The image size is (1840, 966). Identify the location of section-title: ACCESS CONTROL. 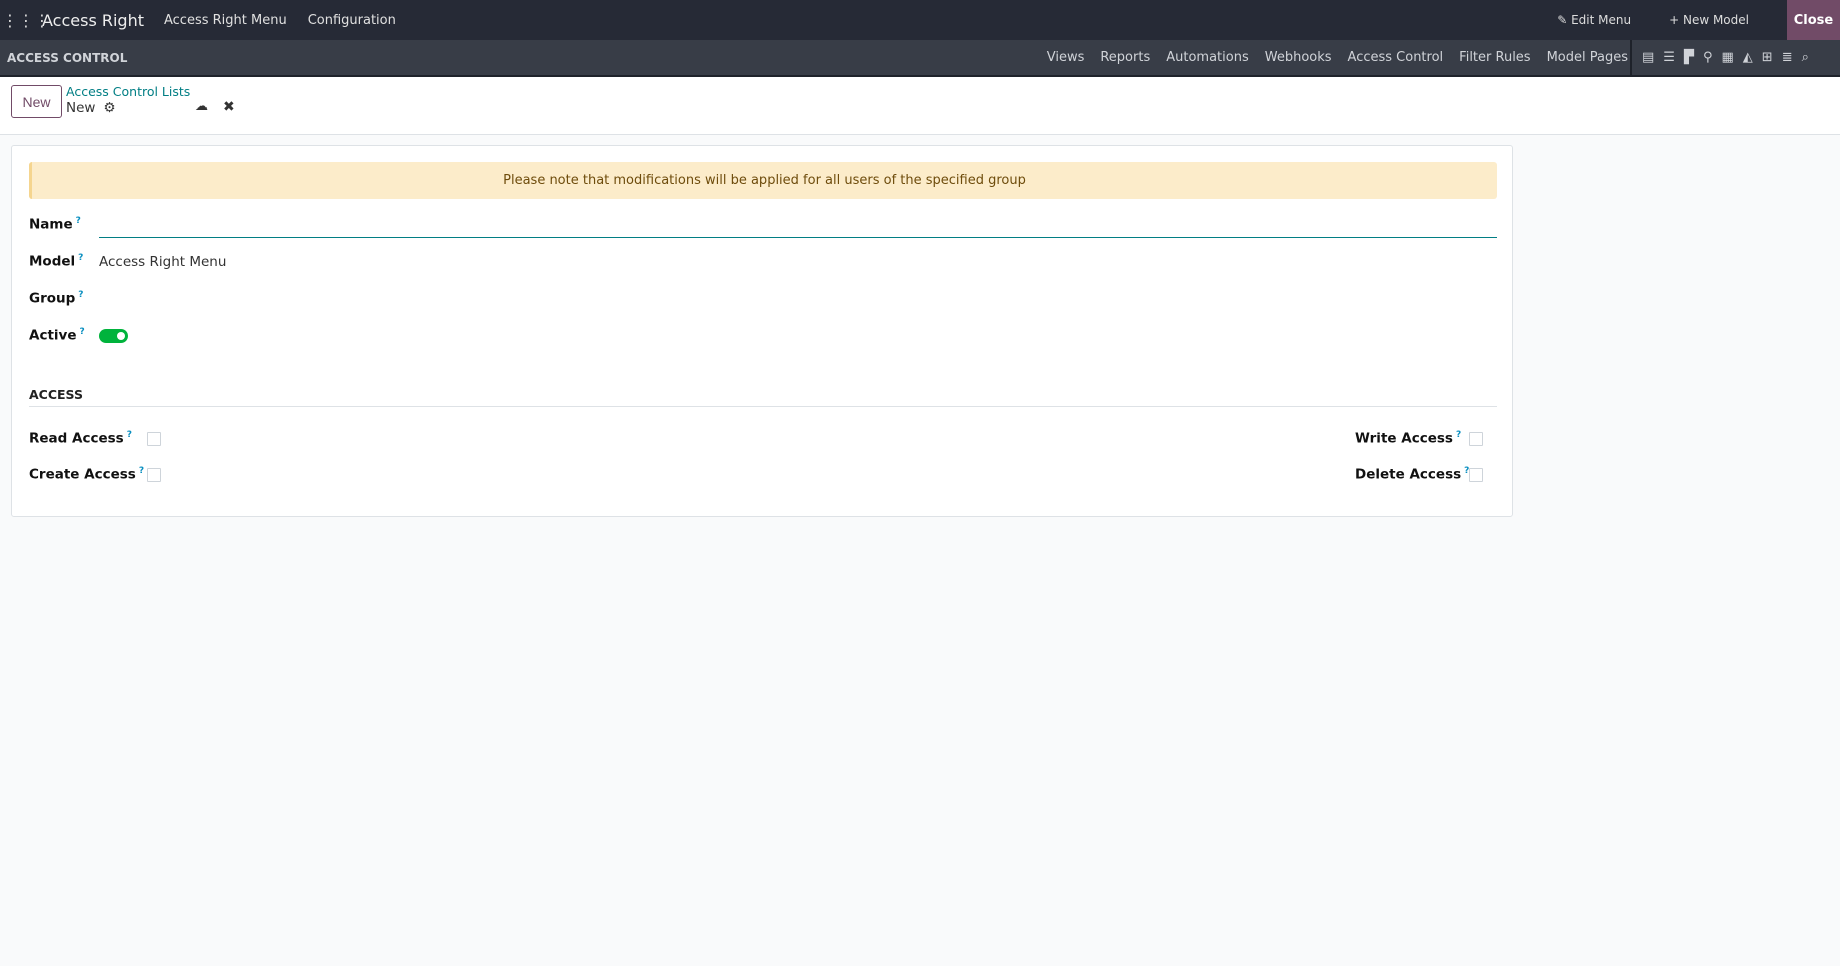
(67, 57).